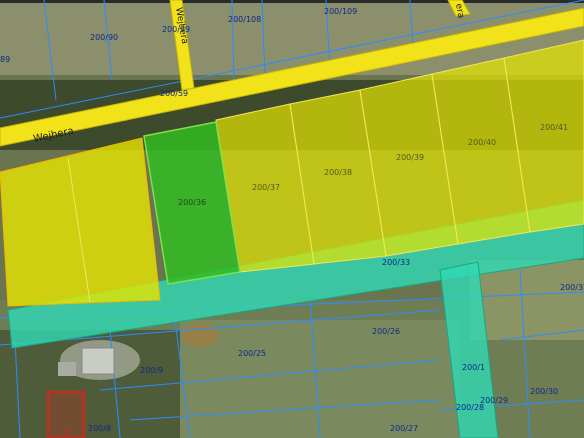 Image resolution: width=584 pixels, height=438 pixels. Describe the element at coordinates (473, 367) in the screenshot. I see `parcel-label-200-1: 200/1` at that location.